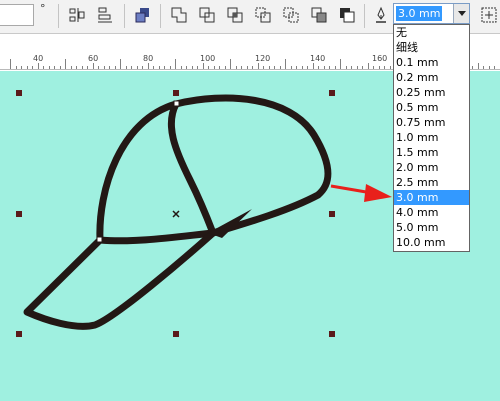 This screenshot has width=500, height=401. Describe the element at coordinates (235, 15) in the screenshot. I see `intersect-icon` at that location.